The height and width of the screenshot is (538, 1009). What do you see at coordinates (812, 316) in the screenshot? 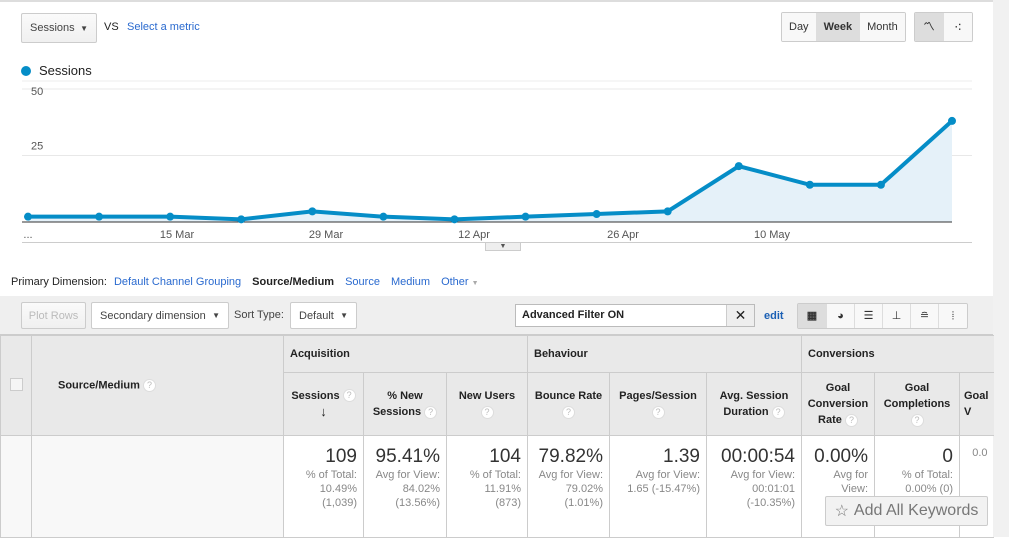
I see `table-view-icon: ▦` at bounding box center [812, 316].